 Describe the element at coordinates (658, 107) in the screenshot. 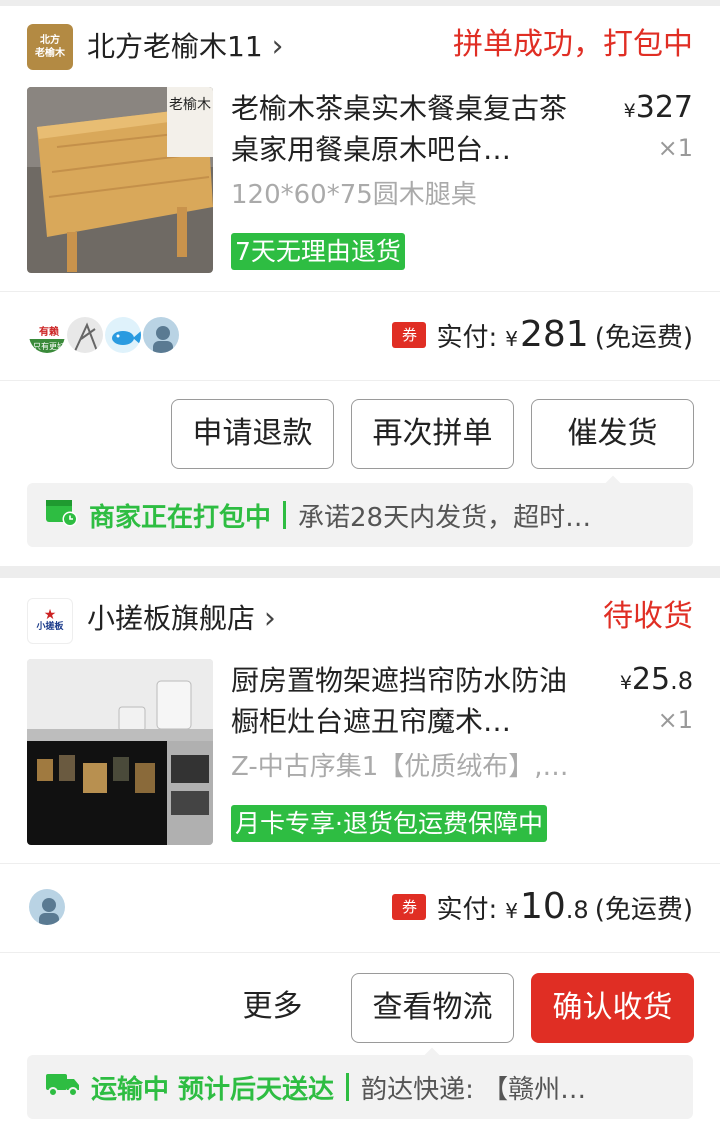

I see `product-price: ¥327` at that location.